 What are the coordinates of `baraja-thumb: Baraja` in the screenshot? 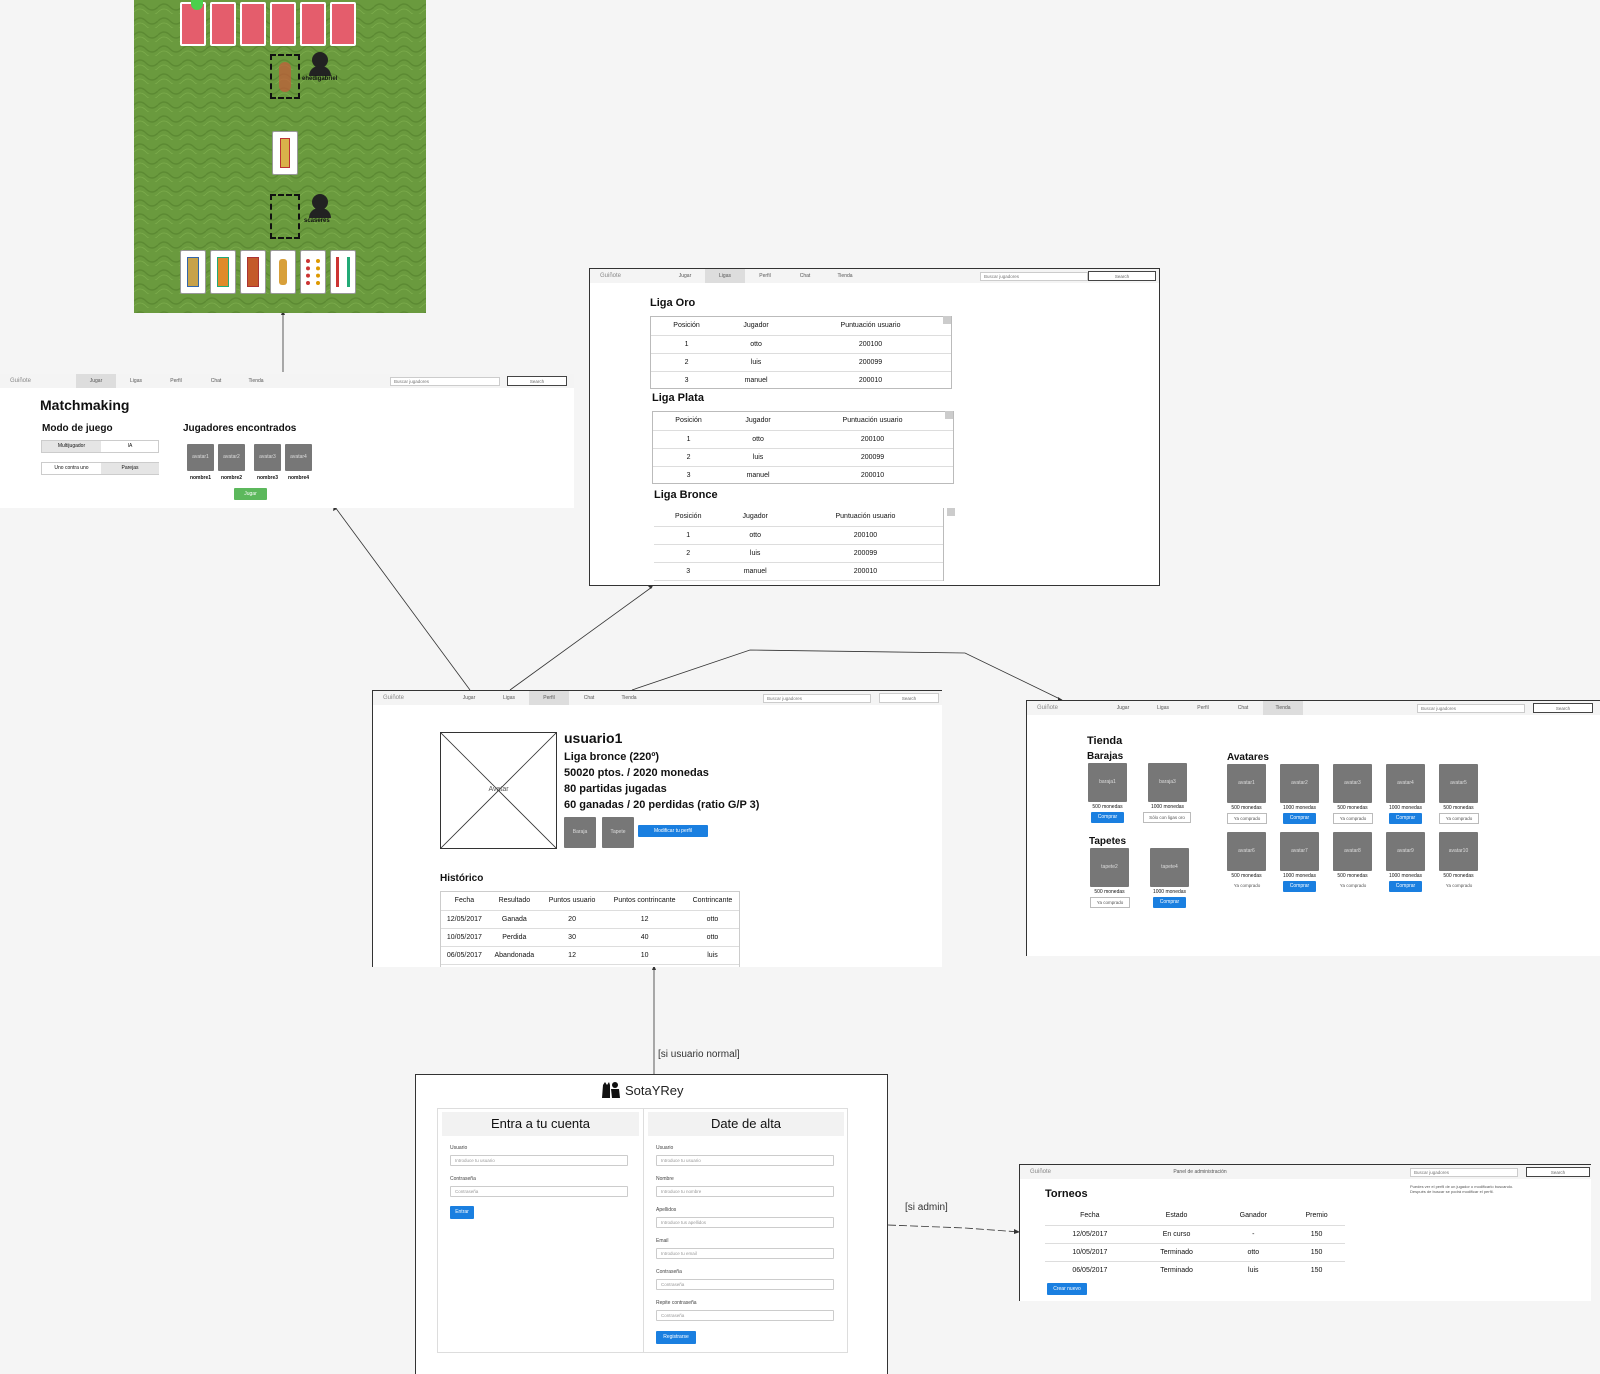 It's located at (580, 832).